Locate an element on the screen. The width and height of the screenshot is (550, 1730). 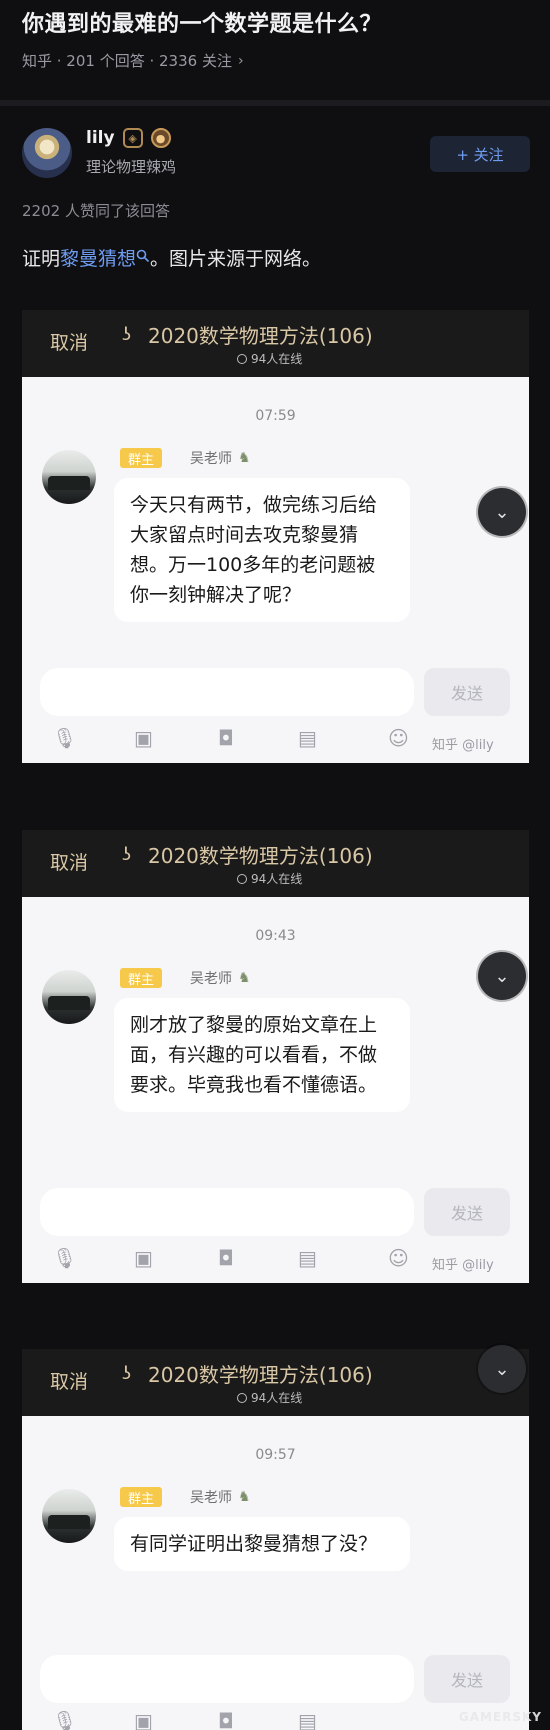
chat-bubble: 有同学证明出黎曼猜想了没？ is located at coordinates (262, 1544).